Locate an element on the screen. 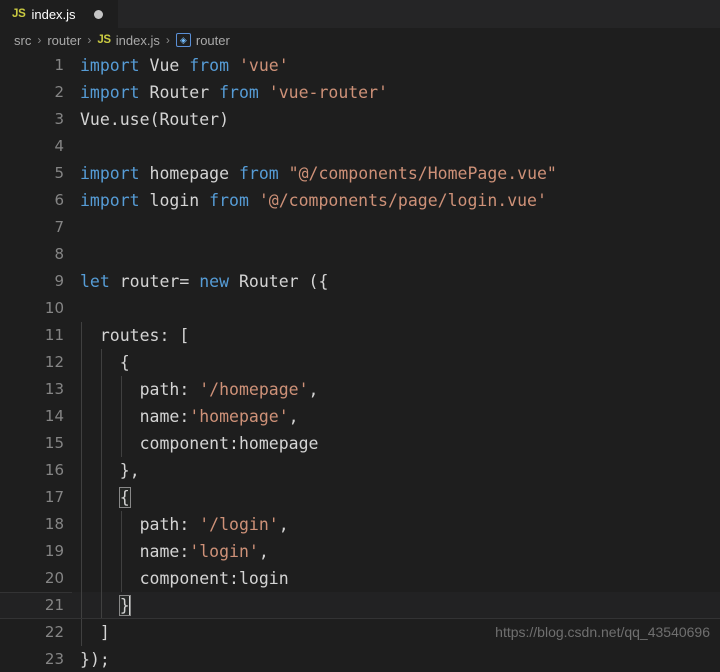  line-number: 6 is located at coordinates (59, 200).